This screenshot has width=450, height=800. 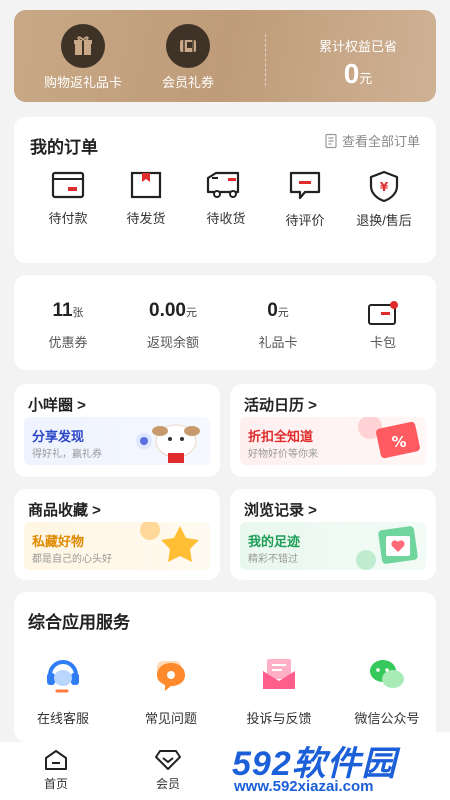 What do you see at coordinates (333, 441) in the screenshot?
I see `discount-banner: 折扣全知道 好物好价等你来 %` at bounding box center [333, 441].